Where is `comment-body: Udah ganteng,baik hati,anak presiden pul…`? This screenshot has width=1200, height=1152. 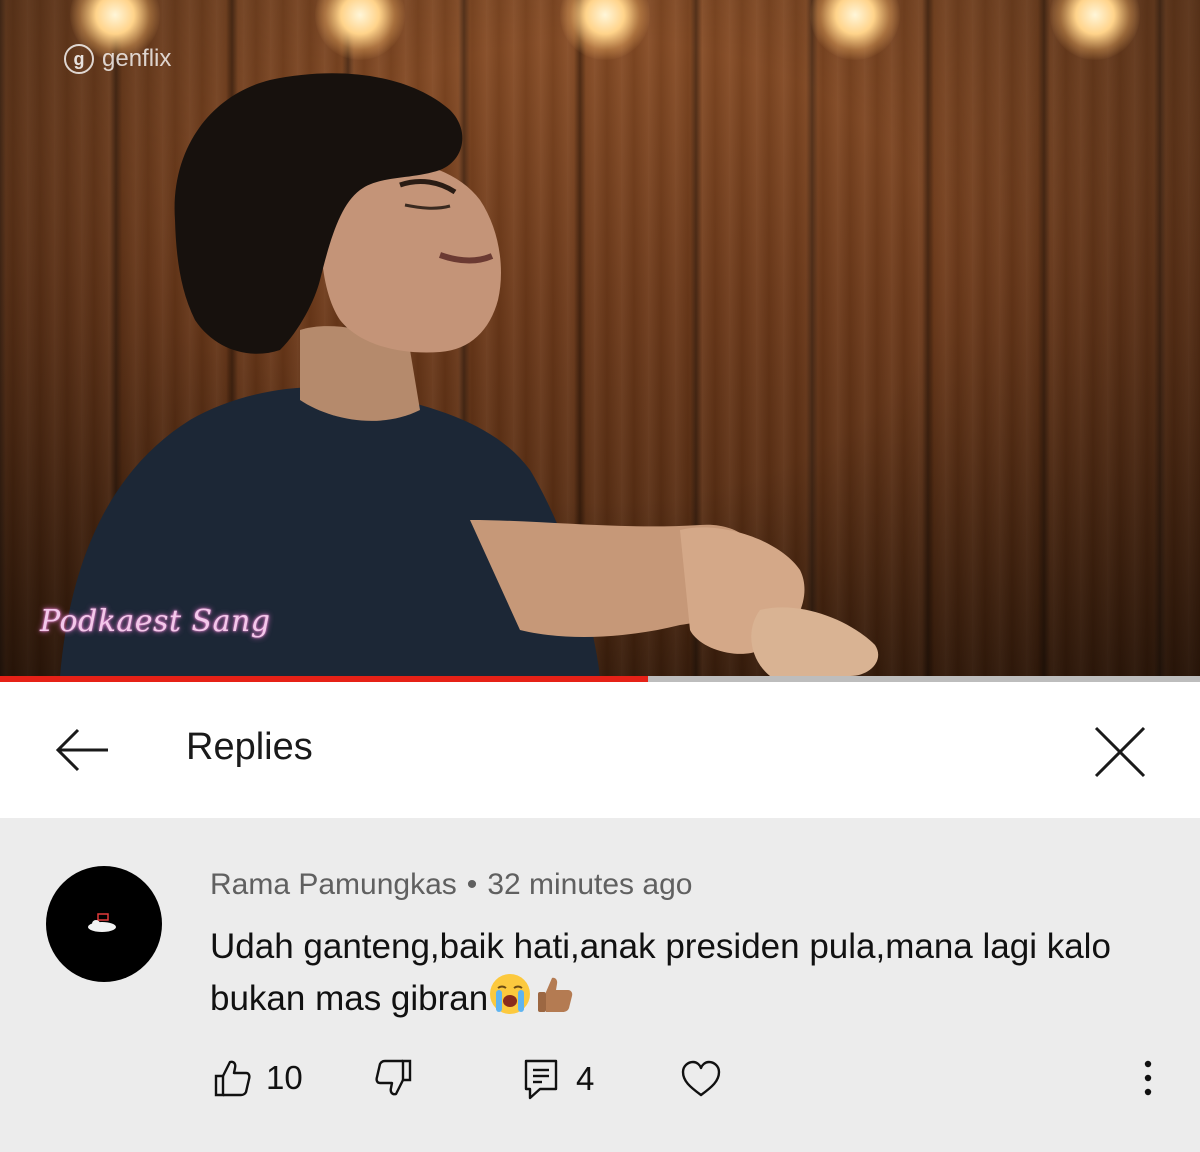
comment-body: Udah ganteng,baik hati,anak presiden pul… is located at coordinates (660, 972).